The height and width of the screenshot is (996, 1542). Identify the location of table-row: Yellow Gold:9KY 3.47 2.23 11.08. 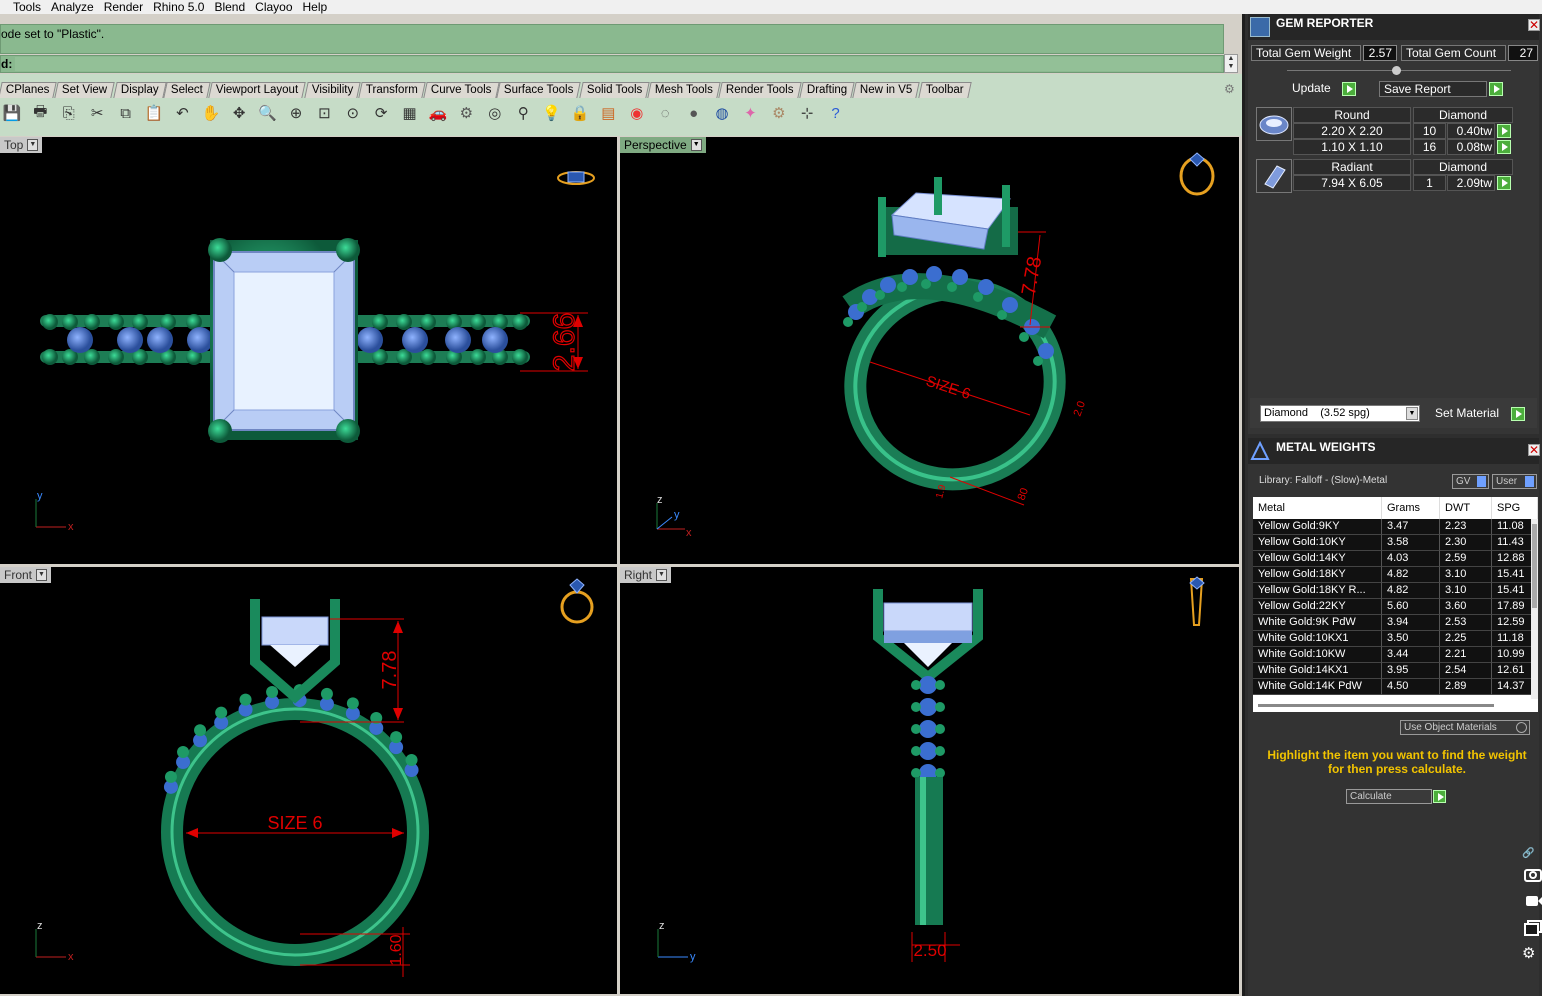
(1395, 527).